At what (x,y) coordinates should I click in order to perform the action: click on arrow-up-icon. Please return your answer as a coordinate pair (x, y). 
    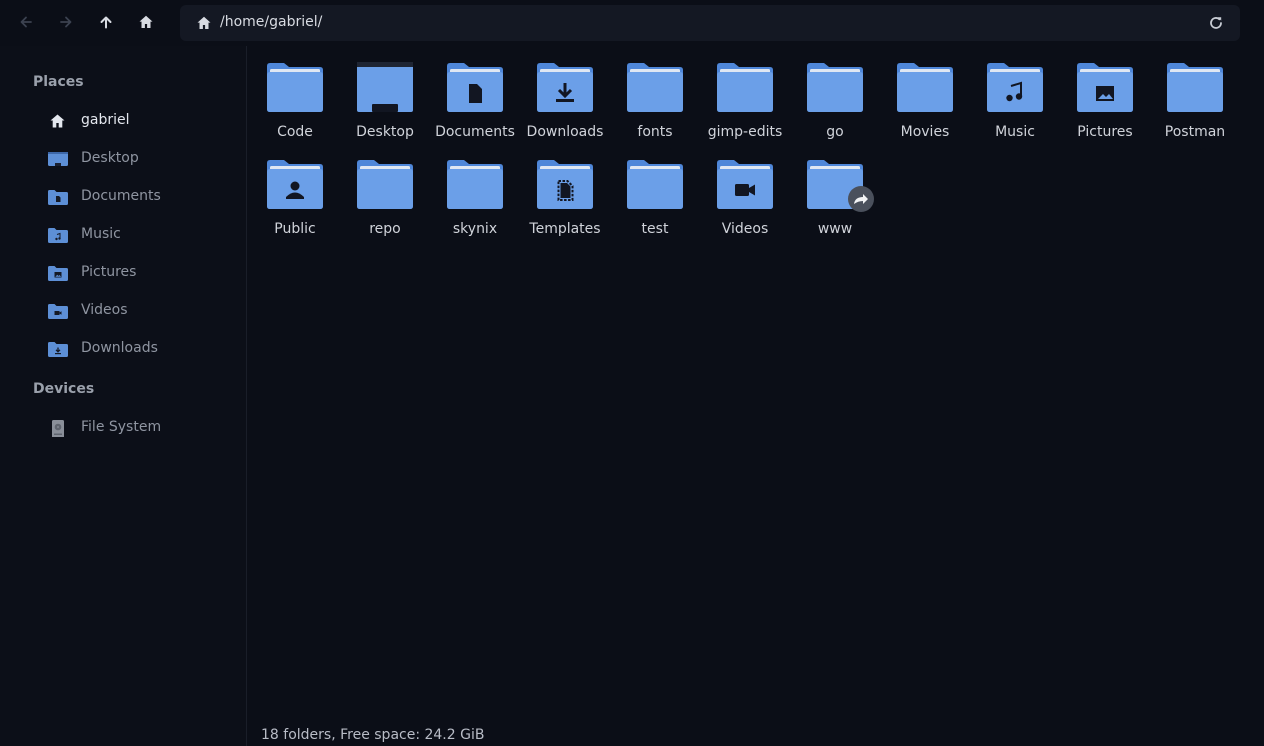
    Looking at the image, I should click on (106, 22).